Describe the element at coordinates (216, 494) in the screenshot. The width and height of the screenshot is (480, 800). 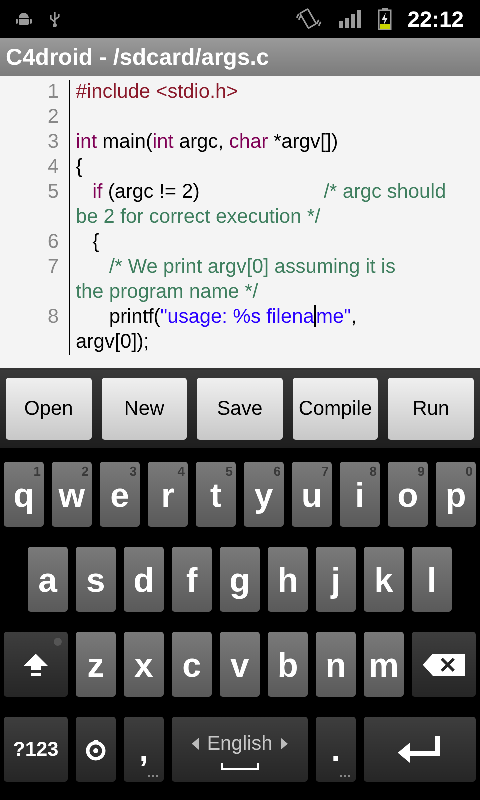
I see `letter-key: t 5` at that location.